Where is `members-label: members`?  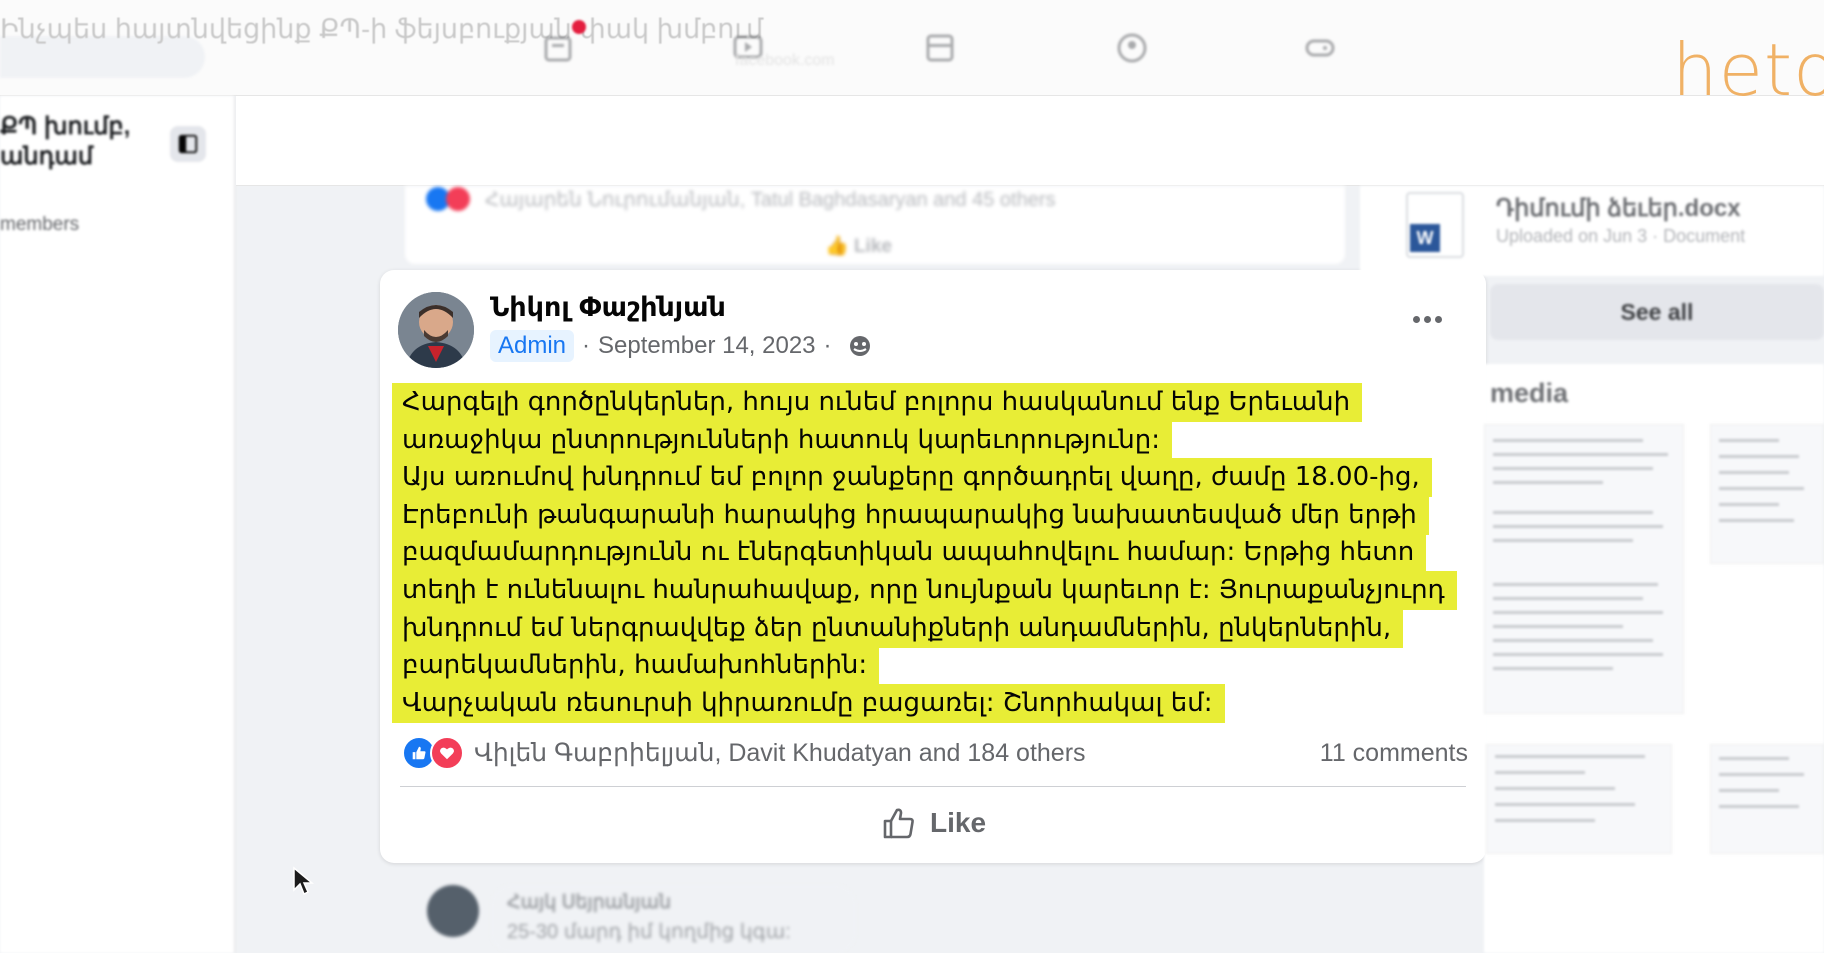
members-label: members is located at coordinates (39, 225).